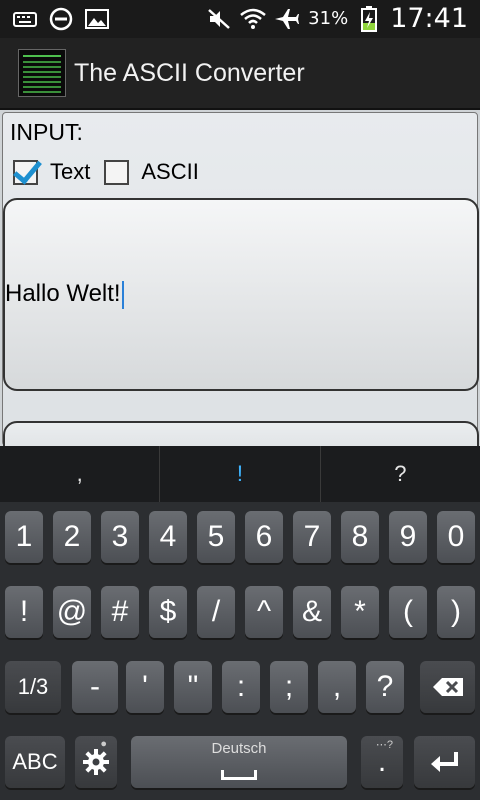  Describe the element at coordinates (35, 762) in the screenshot. I see `abc-key: ABC` at that location.